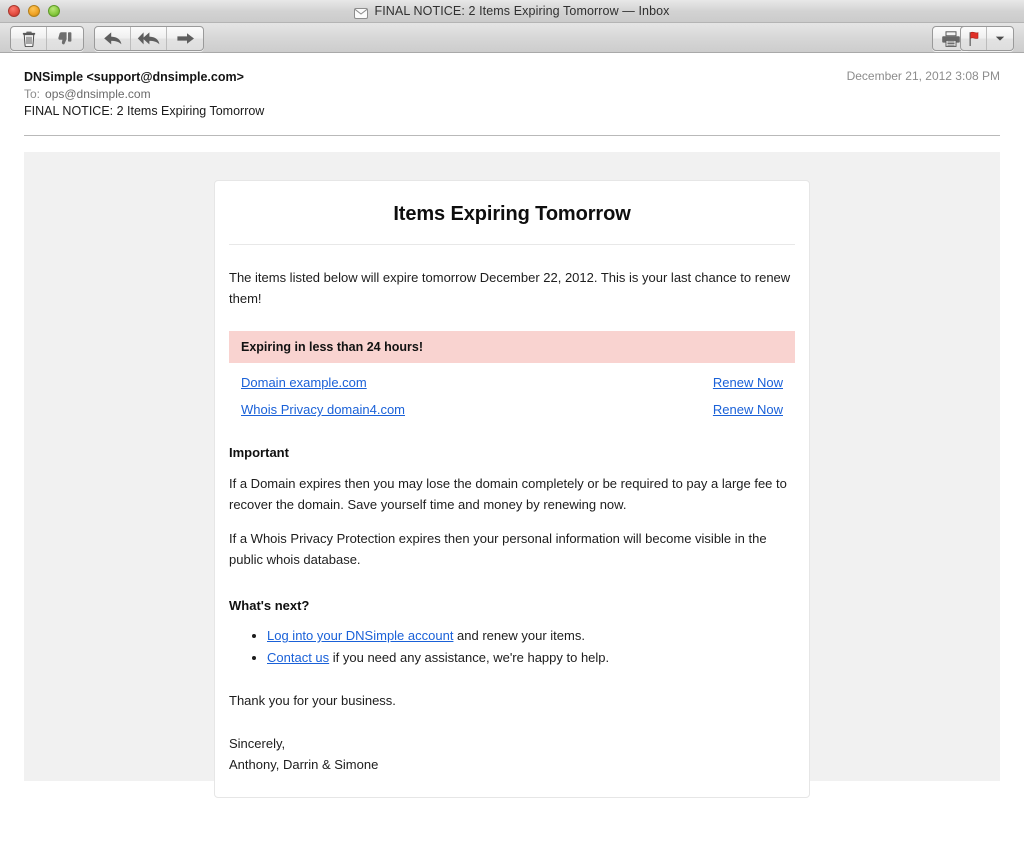  Describe the element at coordinates (144, 111) in the screenshot. I see `message-subject: FINAL NOTICE: 2 Items Expiring Tomorrow` at that location.